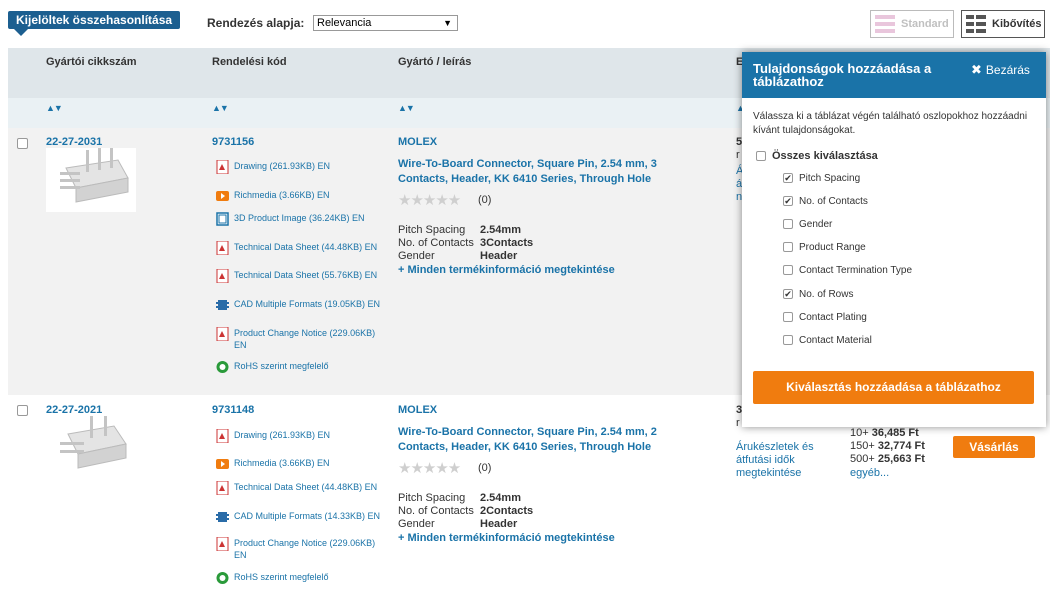 The image size is (1050, 603). What do you see at coordinates (1007, 70) in the screenshot?
I see `close-label: Bezárás` at bounding box center [1007, 70].